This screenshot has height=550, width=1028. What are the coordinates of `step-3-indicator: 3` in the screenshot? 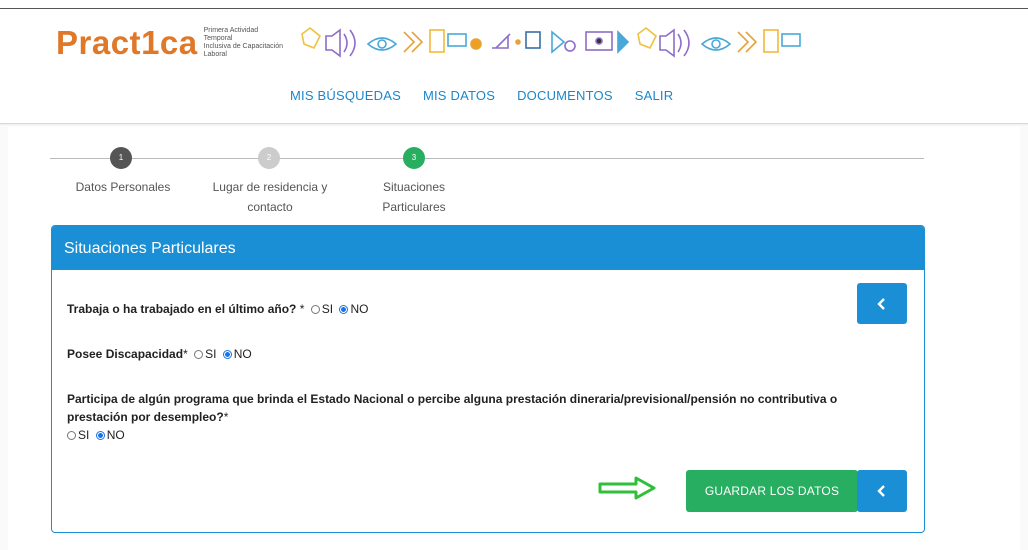 It's located at (414, 158).